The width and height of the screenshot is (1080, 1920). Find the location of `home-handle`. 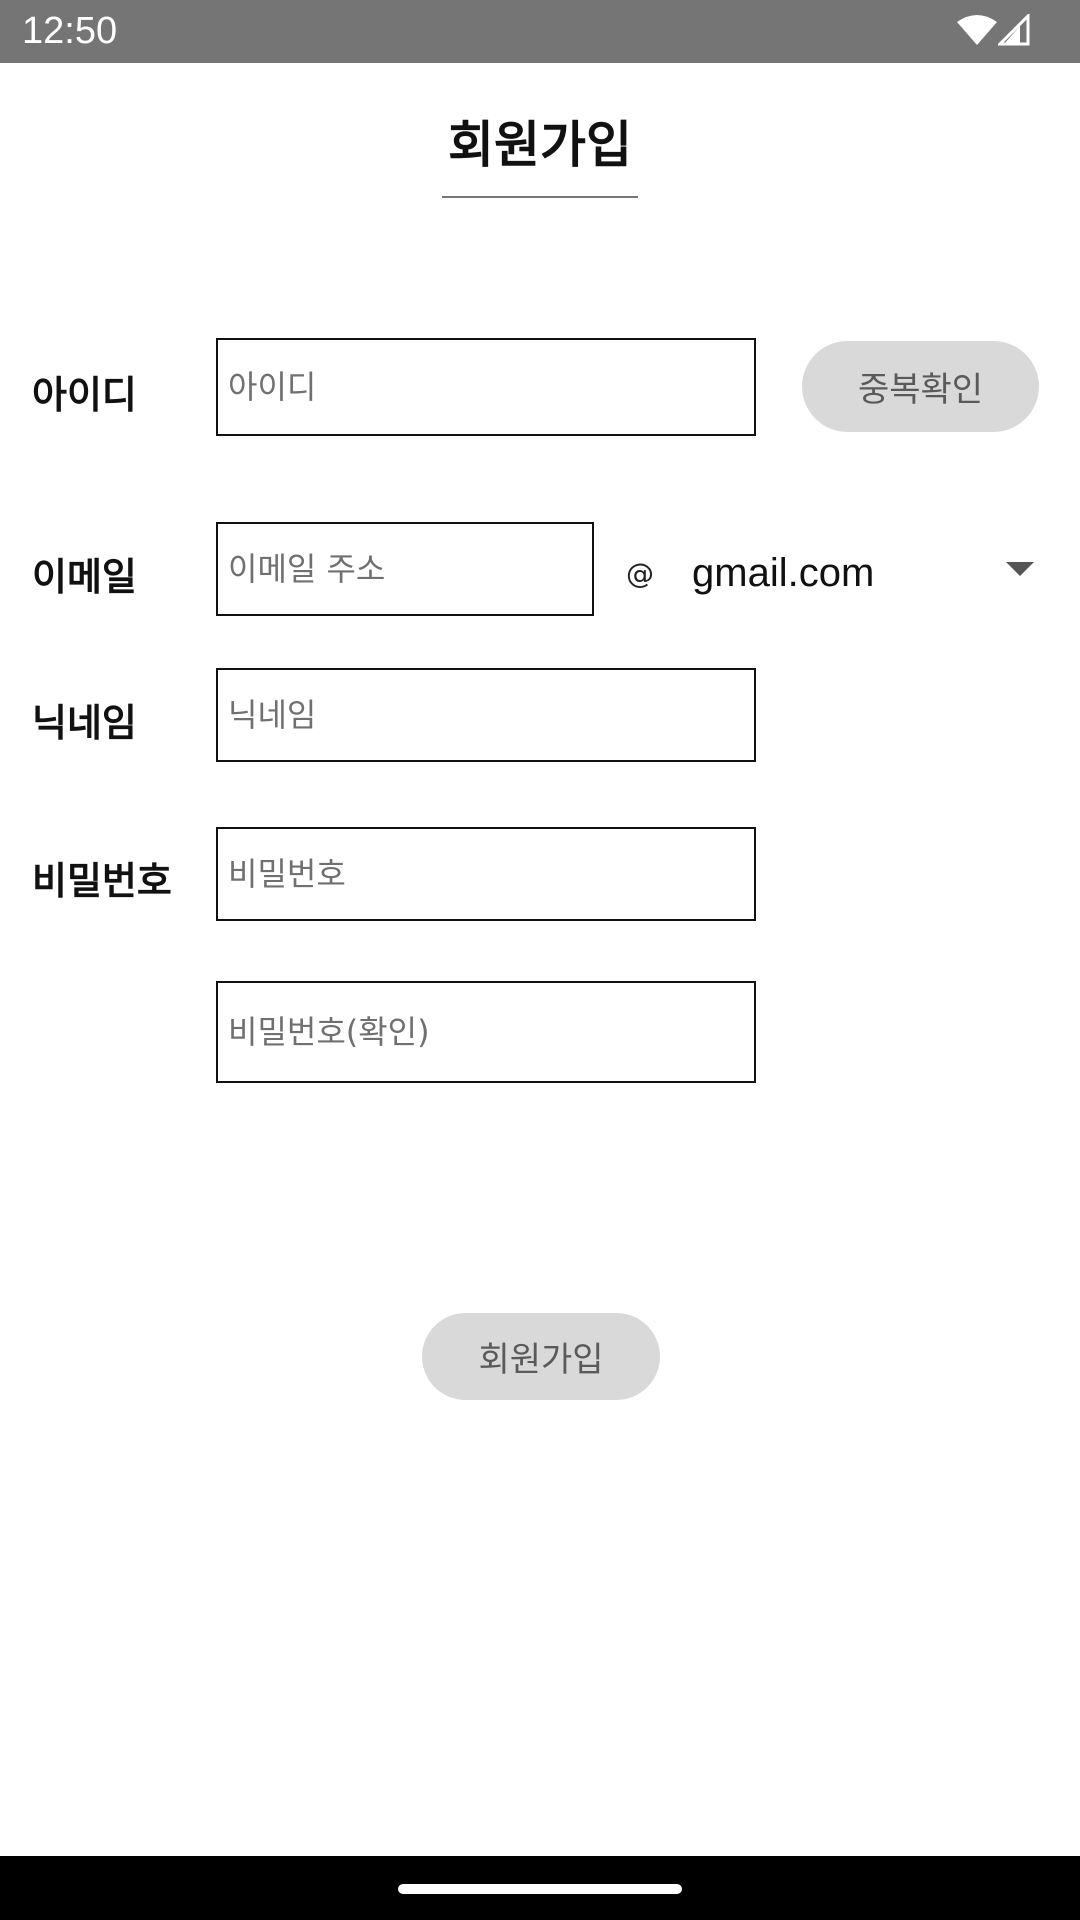

home-handle is located at coordinates (540, 1889).